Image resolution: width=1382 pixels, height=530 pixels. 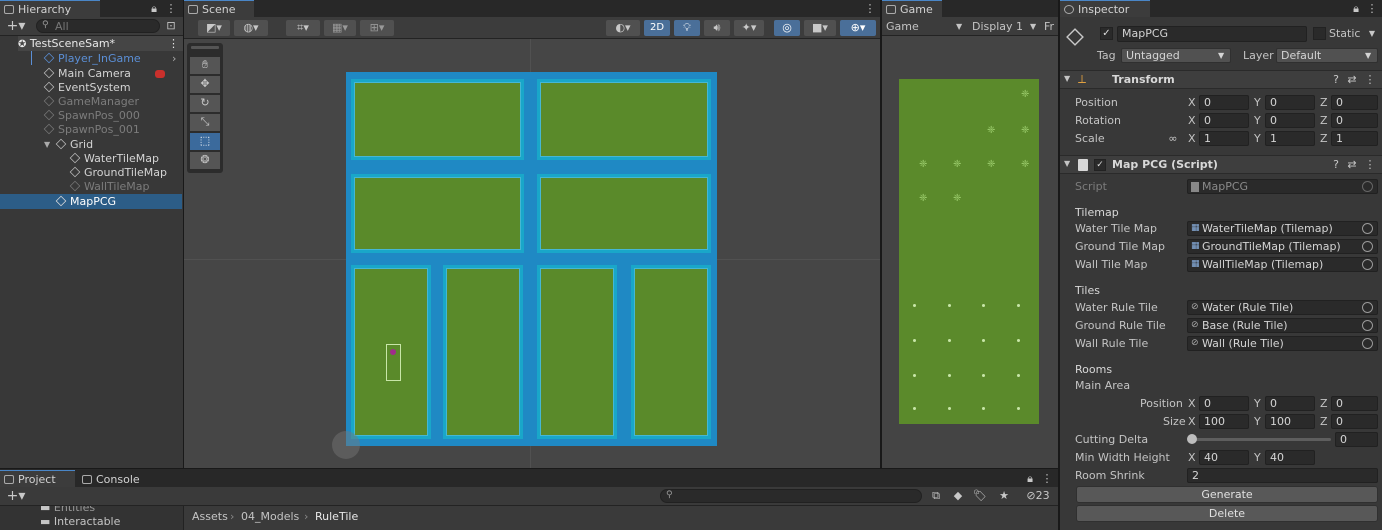 I want to click on delete-button: Delete, so click(x=1227, y=513).